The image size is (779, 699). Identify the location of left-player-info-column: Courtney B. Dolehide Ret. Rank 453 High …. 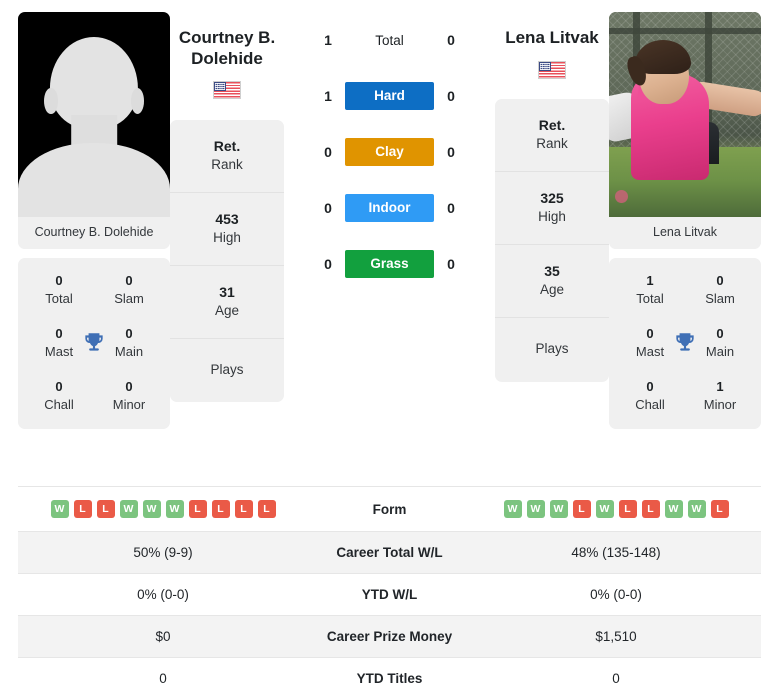
(227, 207).